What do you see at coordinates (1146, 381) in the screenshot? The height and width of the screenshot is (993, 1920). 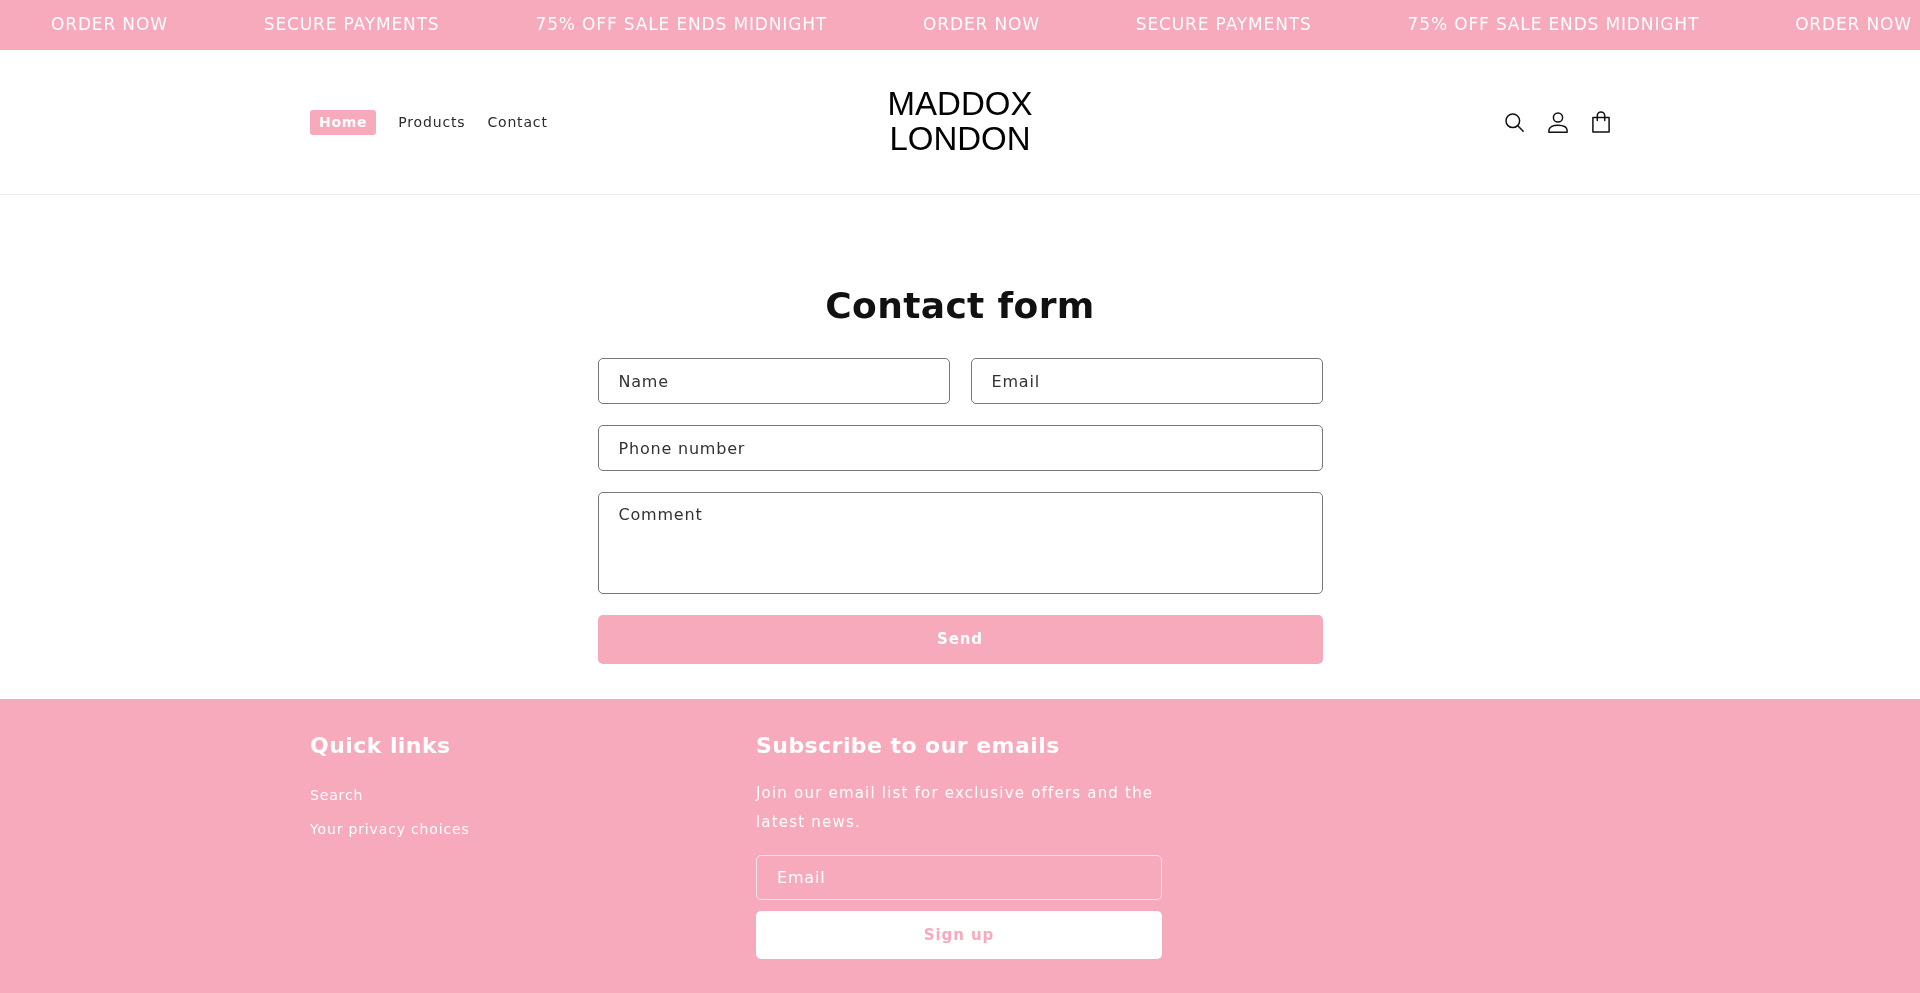 I see `input-field: Email` at bounding box center [1146, 381].